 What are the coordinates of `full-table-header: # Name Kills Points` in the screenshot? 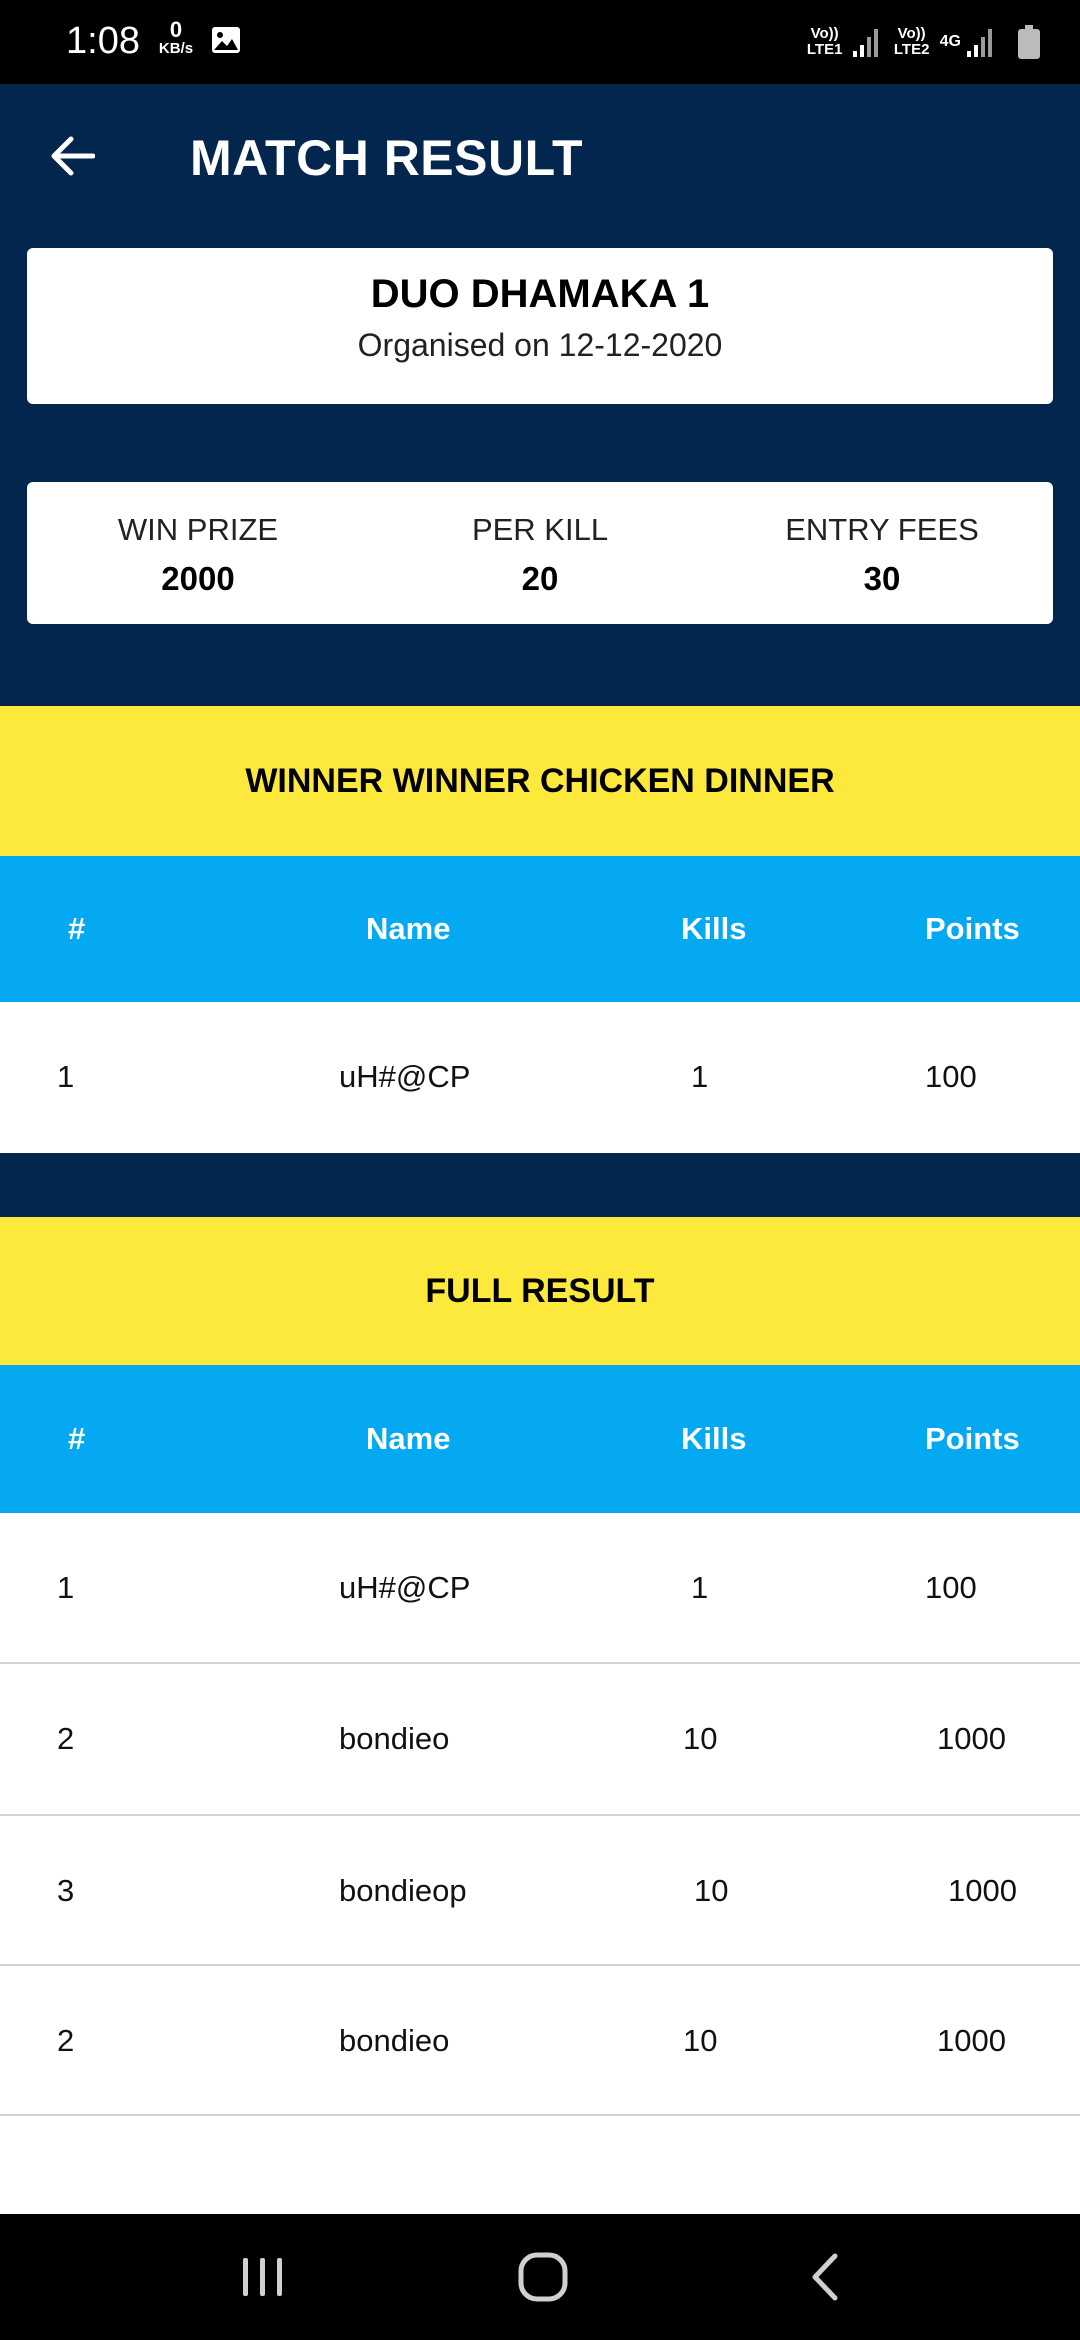 It's located at (540, 1439).